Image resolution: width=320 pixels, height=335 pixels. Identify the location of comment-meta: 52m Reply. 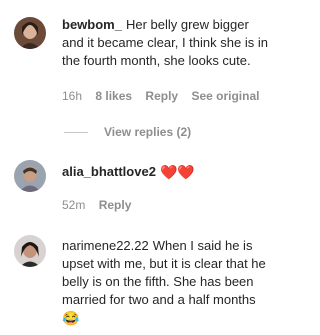
(101, 205).